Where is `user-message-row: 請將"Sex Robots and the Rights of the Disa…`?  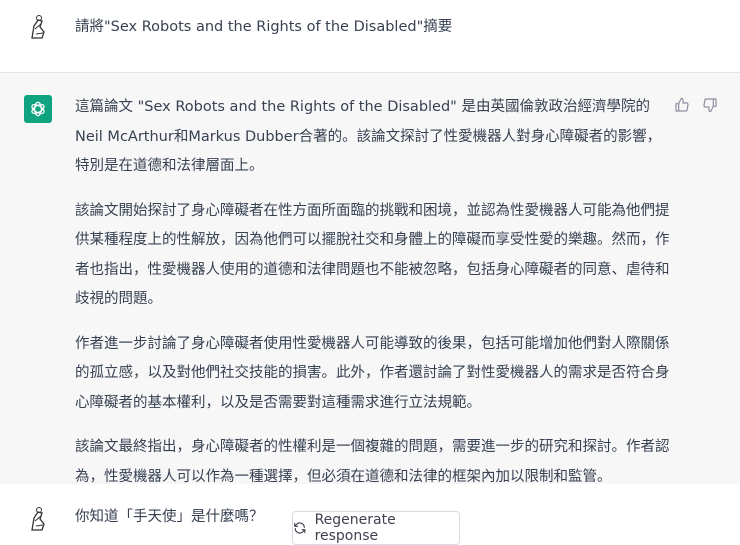 user-message-row: 請將"Sex Robots and the Rights of the Disa… is located at coordinates (370, 36).